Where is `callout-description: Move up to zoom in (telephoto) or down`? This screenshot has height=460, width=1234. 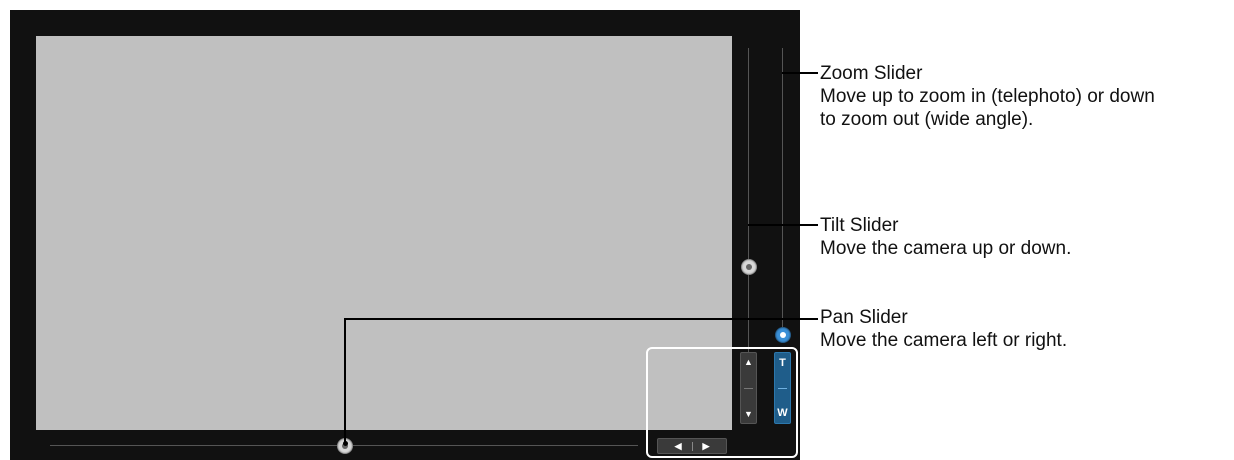 callout-description: Move up to zoom in (telephoto) or down is located at coordinates (987, 96).